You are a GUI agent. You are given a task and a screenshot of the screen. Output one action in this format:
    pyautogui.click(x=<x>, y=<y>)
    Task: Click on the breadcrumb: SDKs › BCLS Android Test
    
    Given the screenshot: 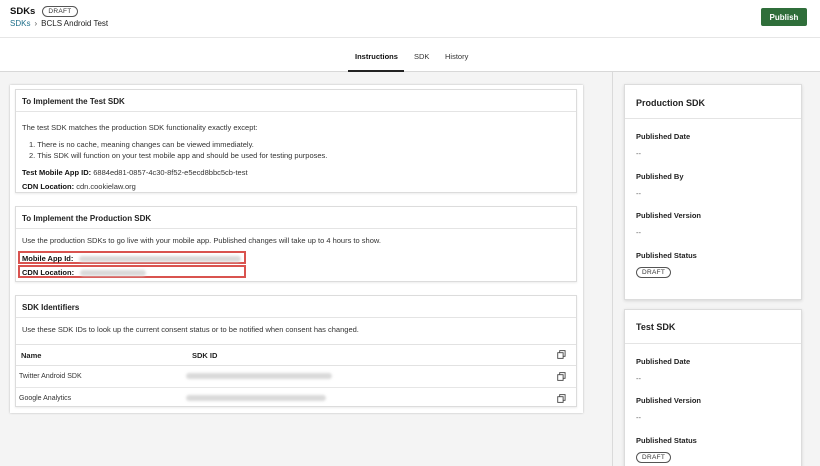 What is the action you would take?
    pyautogui.click(x=59, y=23)
    